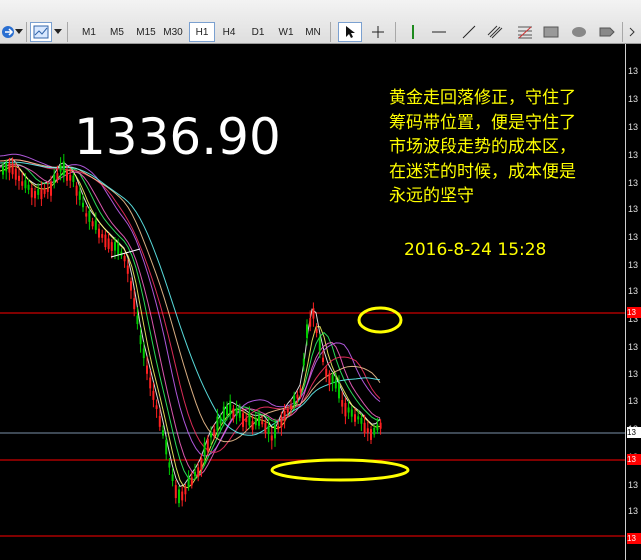 The image size is (641, 560). I want to click on timeframe-m30: M30, so click(173, 32).